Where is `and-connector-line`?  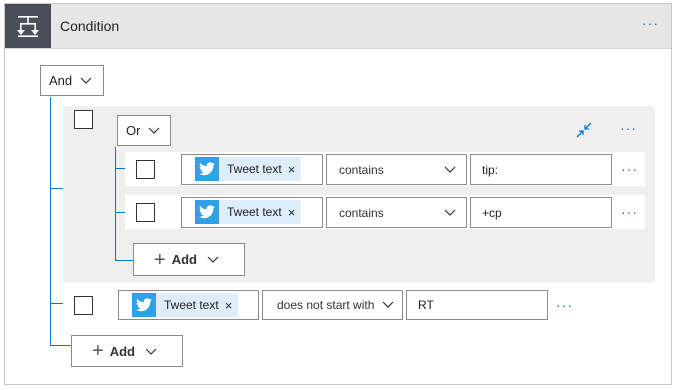 and-connector-line is located at coordinates (50, 221).